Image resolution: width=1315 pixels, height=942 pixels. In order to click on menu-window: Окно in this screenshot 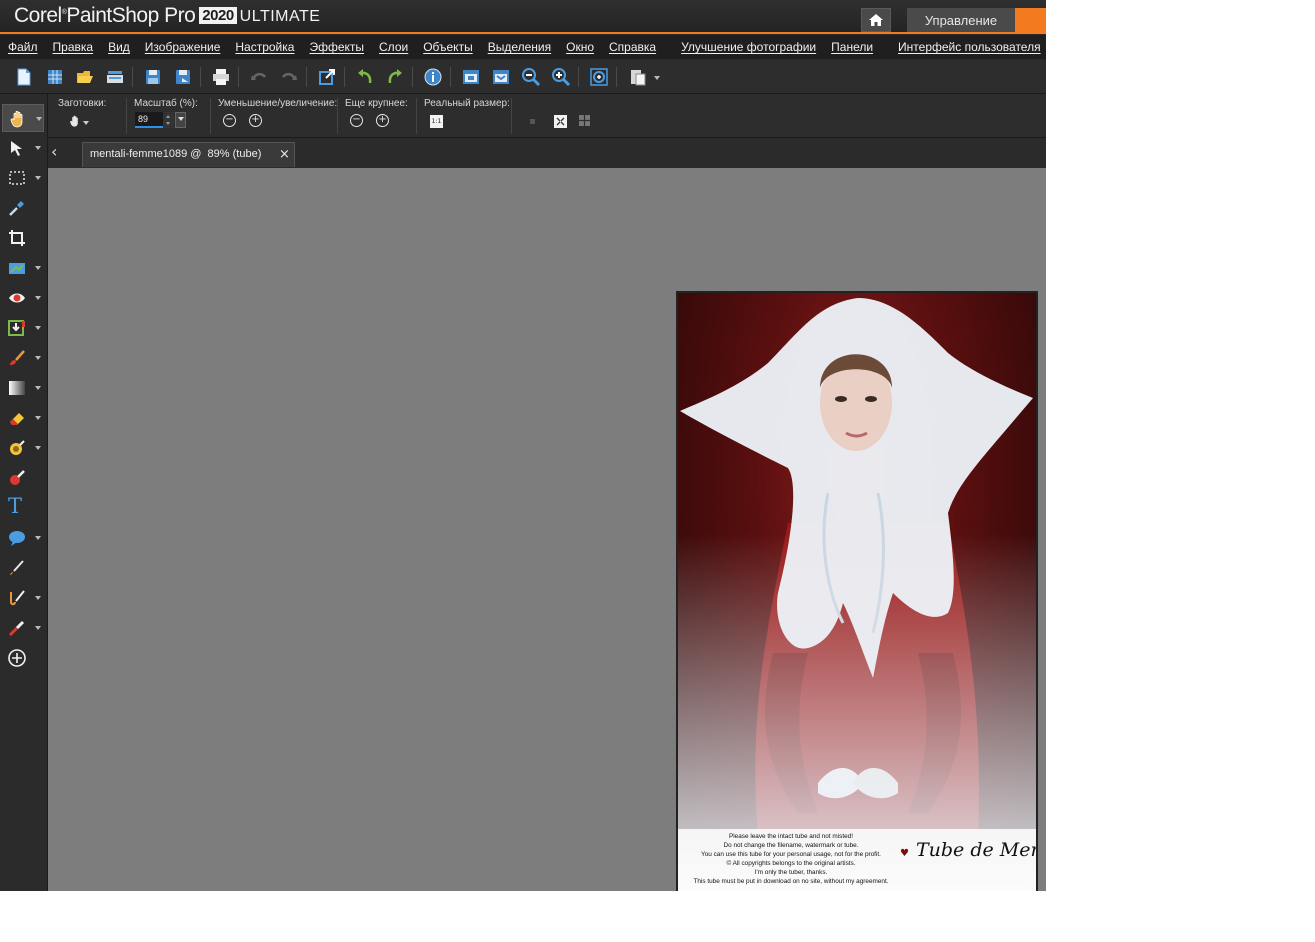, I will do `click(579, 47)`.